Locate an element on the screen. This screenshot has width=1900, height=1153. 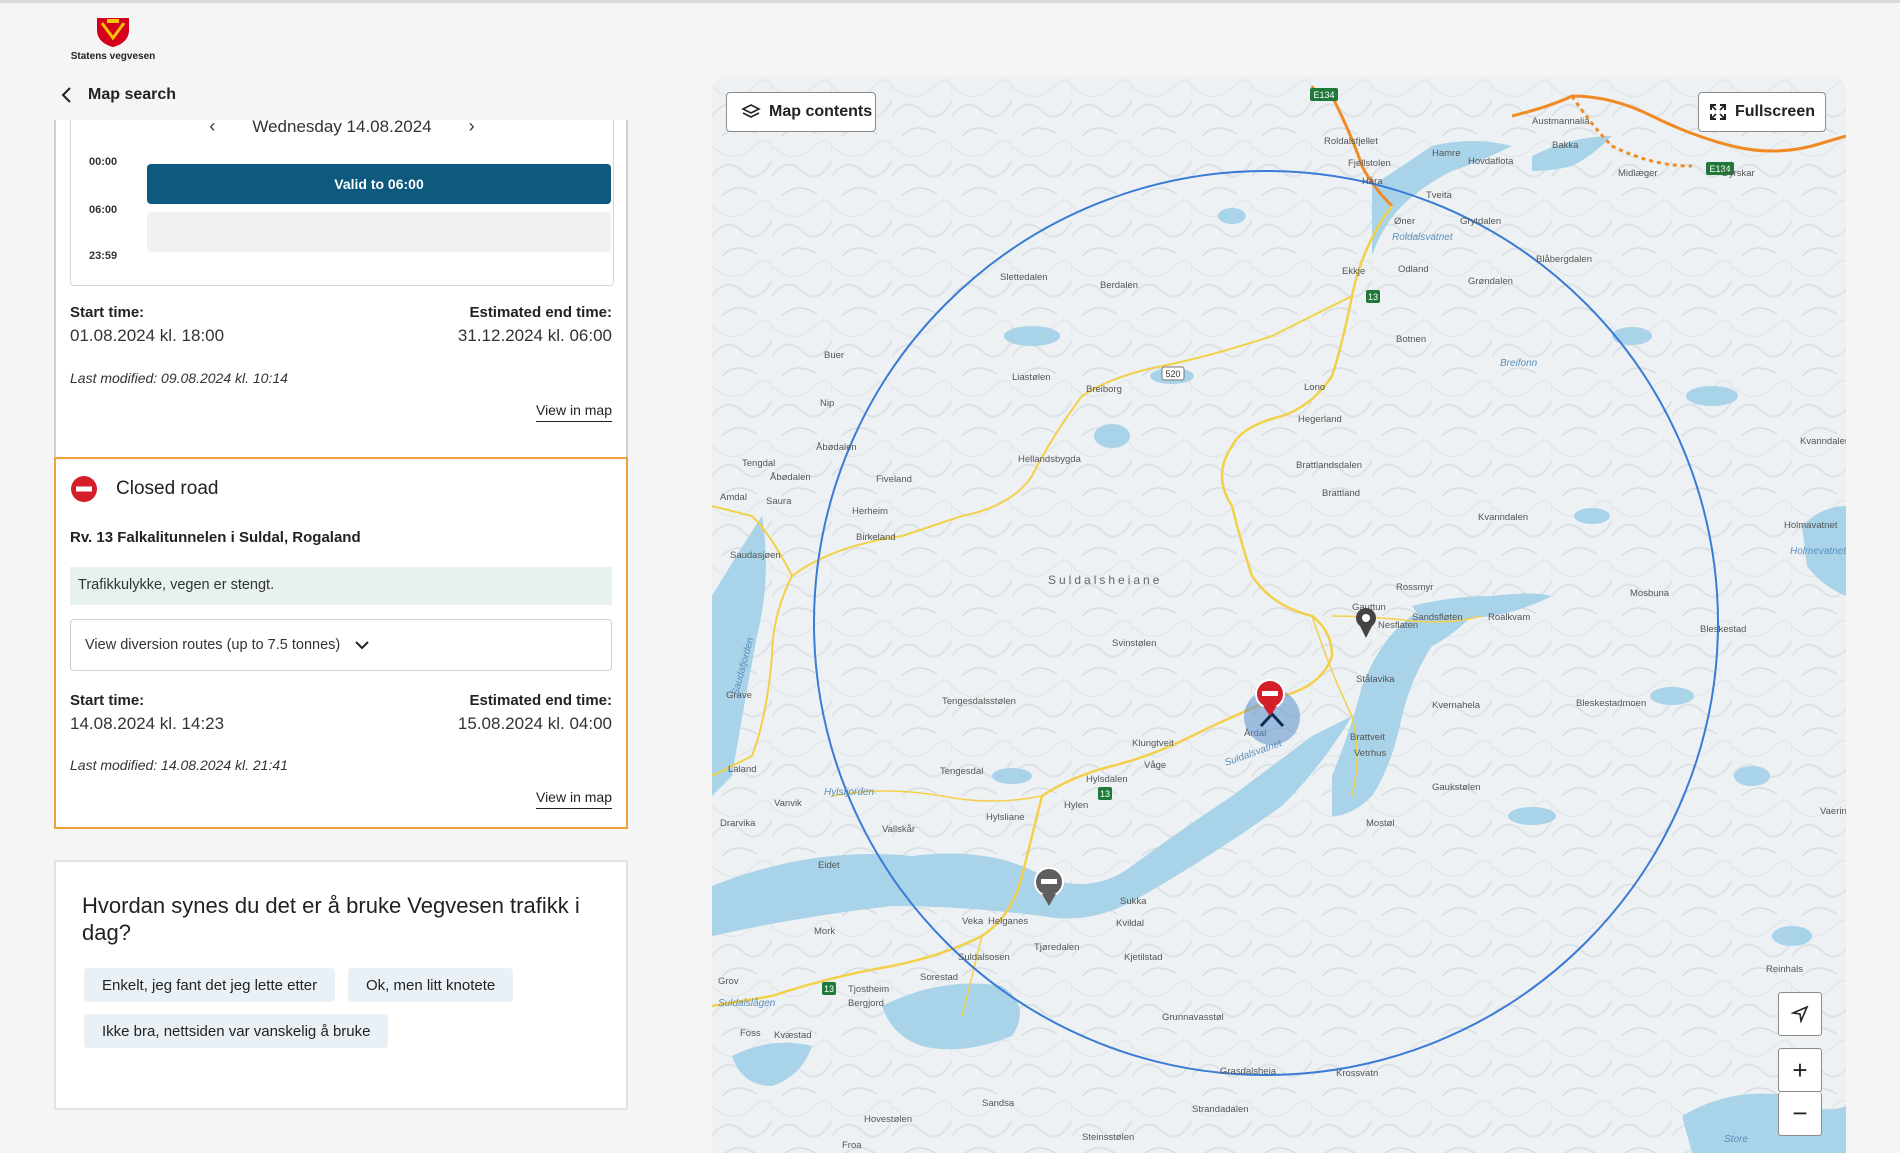
incident-note: Trafikkulykke, vegen er stengt. is located at coordinates (341, 586).